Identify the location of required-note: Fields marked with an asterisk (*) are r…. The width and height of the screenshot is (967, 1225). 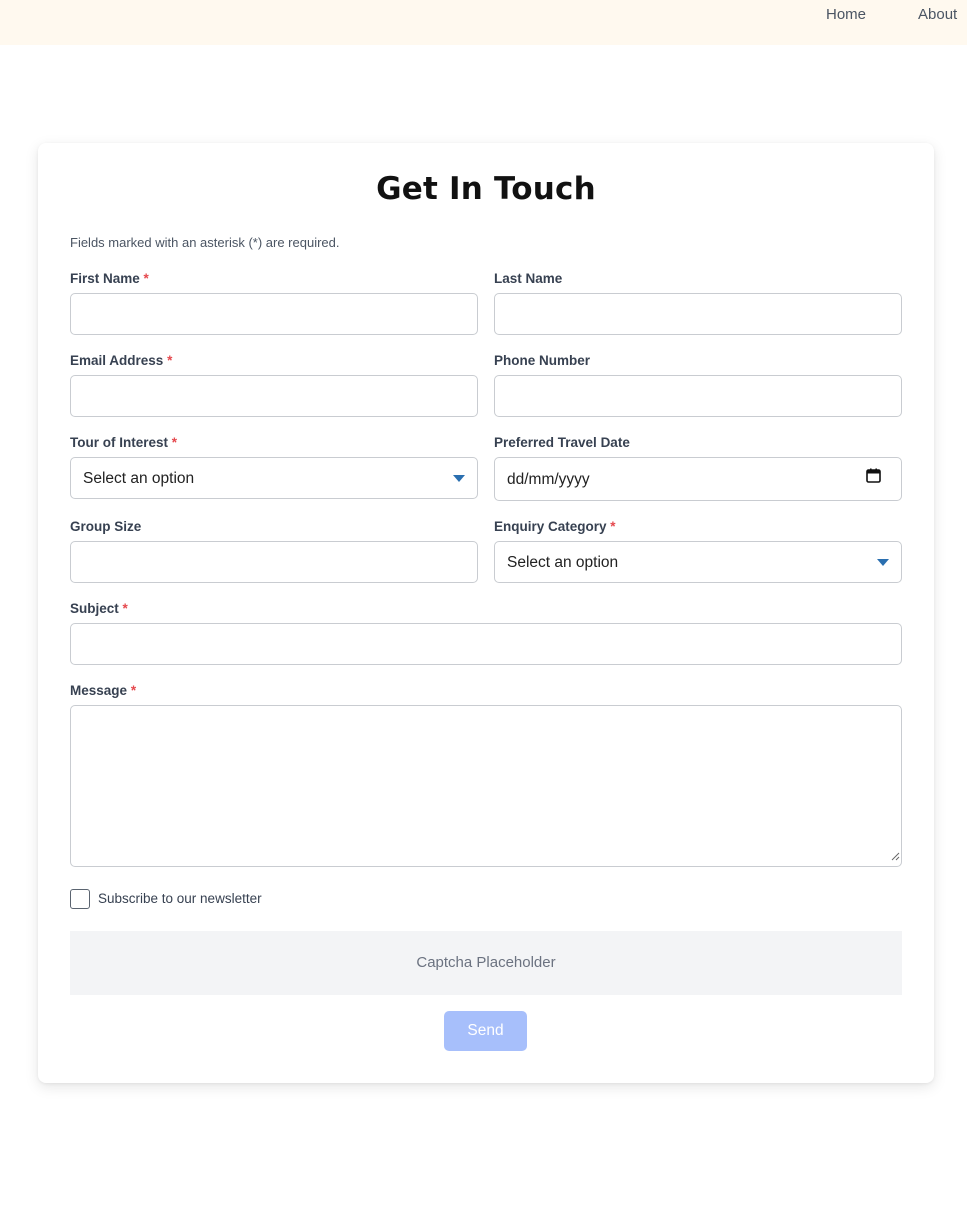
(205, 242).